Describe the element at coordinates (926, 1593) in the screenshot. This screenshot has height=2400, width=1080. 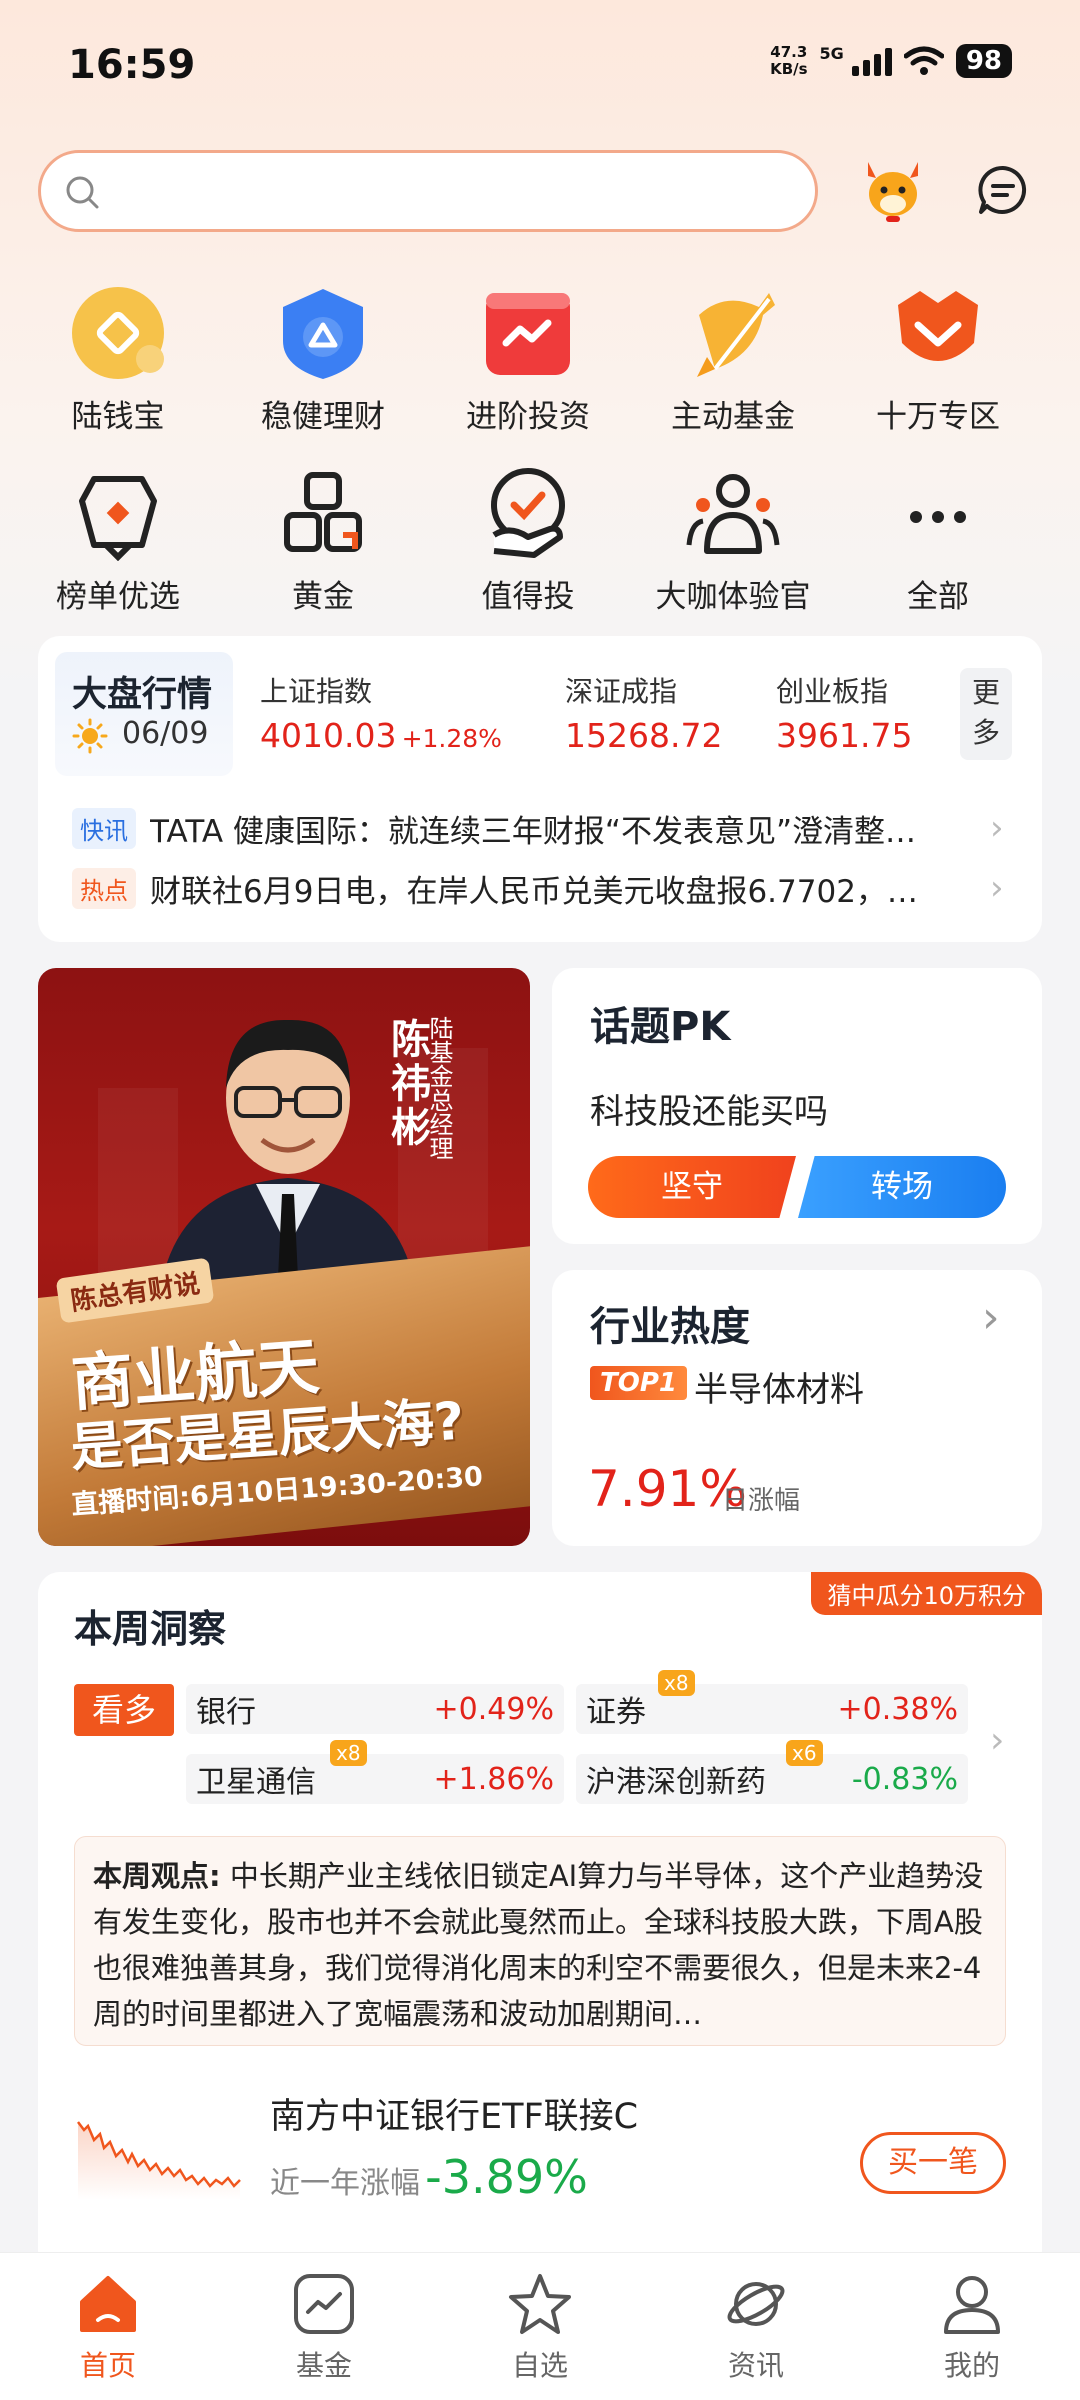
I see `reward-ribbon: 猜中瓜分10万积分` at that location.